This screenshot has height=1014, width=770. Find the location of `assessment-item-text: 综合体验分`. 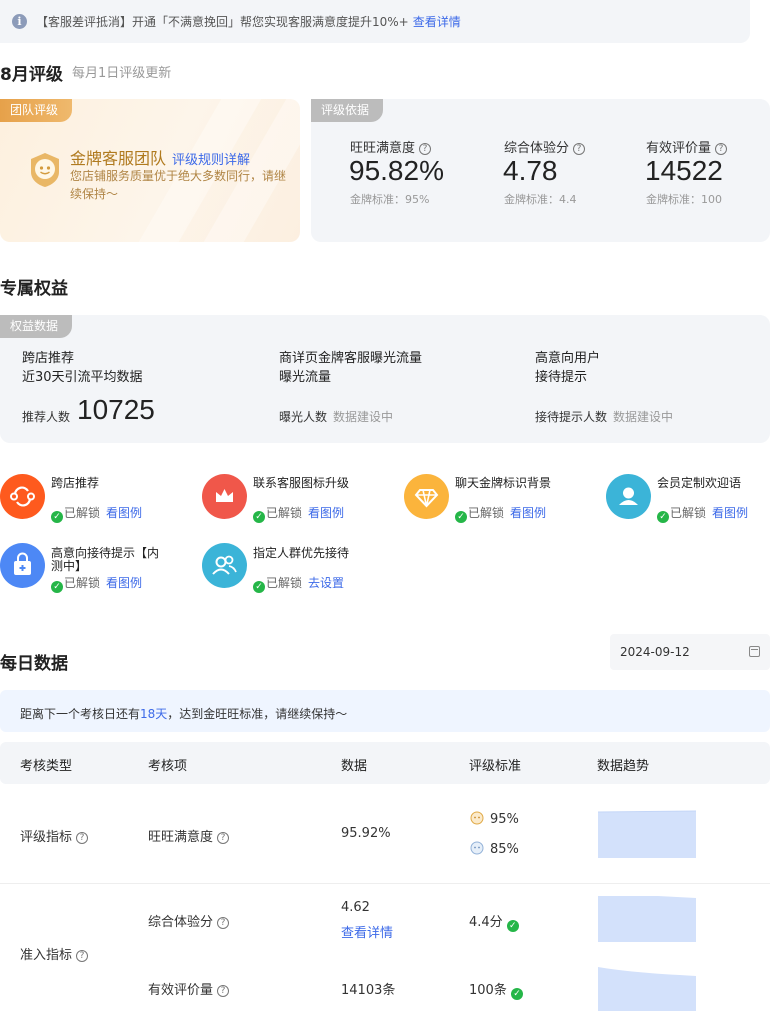

assessment-item-text: 综合体验分 is located at coordinates (181, 922).